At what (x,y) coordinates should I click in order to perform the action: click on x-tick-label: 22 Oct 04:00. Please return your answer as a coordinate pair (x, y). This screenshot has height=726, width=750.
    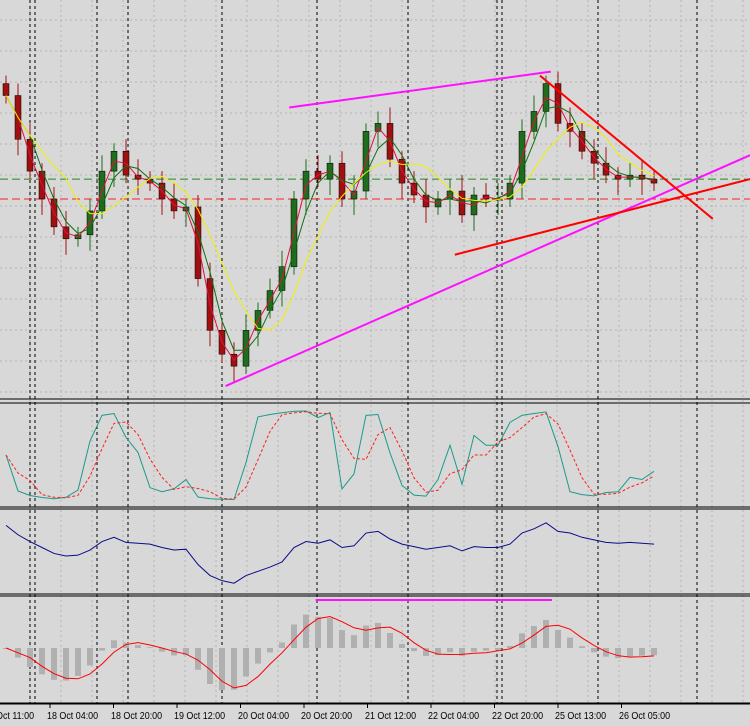
    Looking at the image, I should click on (454, 716).